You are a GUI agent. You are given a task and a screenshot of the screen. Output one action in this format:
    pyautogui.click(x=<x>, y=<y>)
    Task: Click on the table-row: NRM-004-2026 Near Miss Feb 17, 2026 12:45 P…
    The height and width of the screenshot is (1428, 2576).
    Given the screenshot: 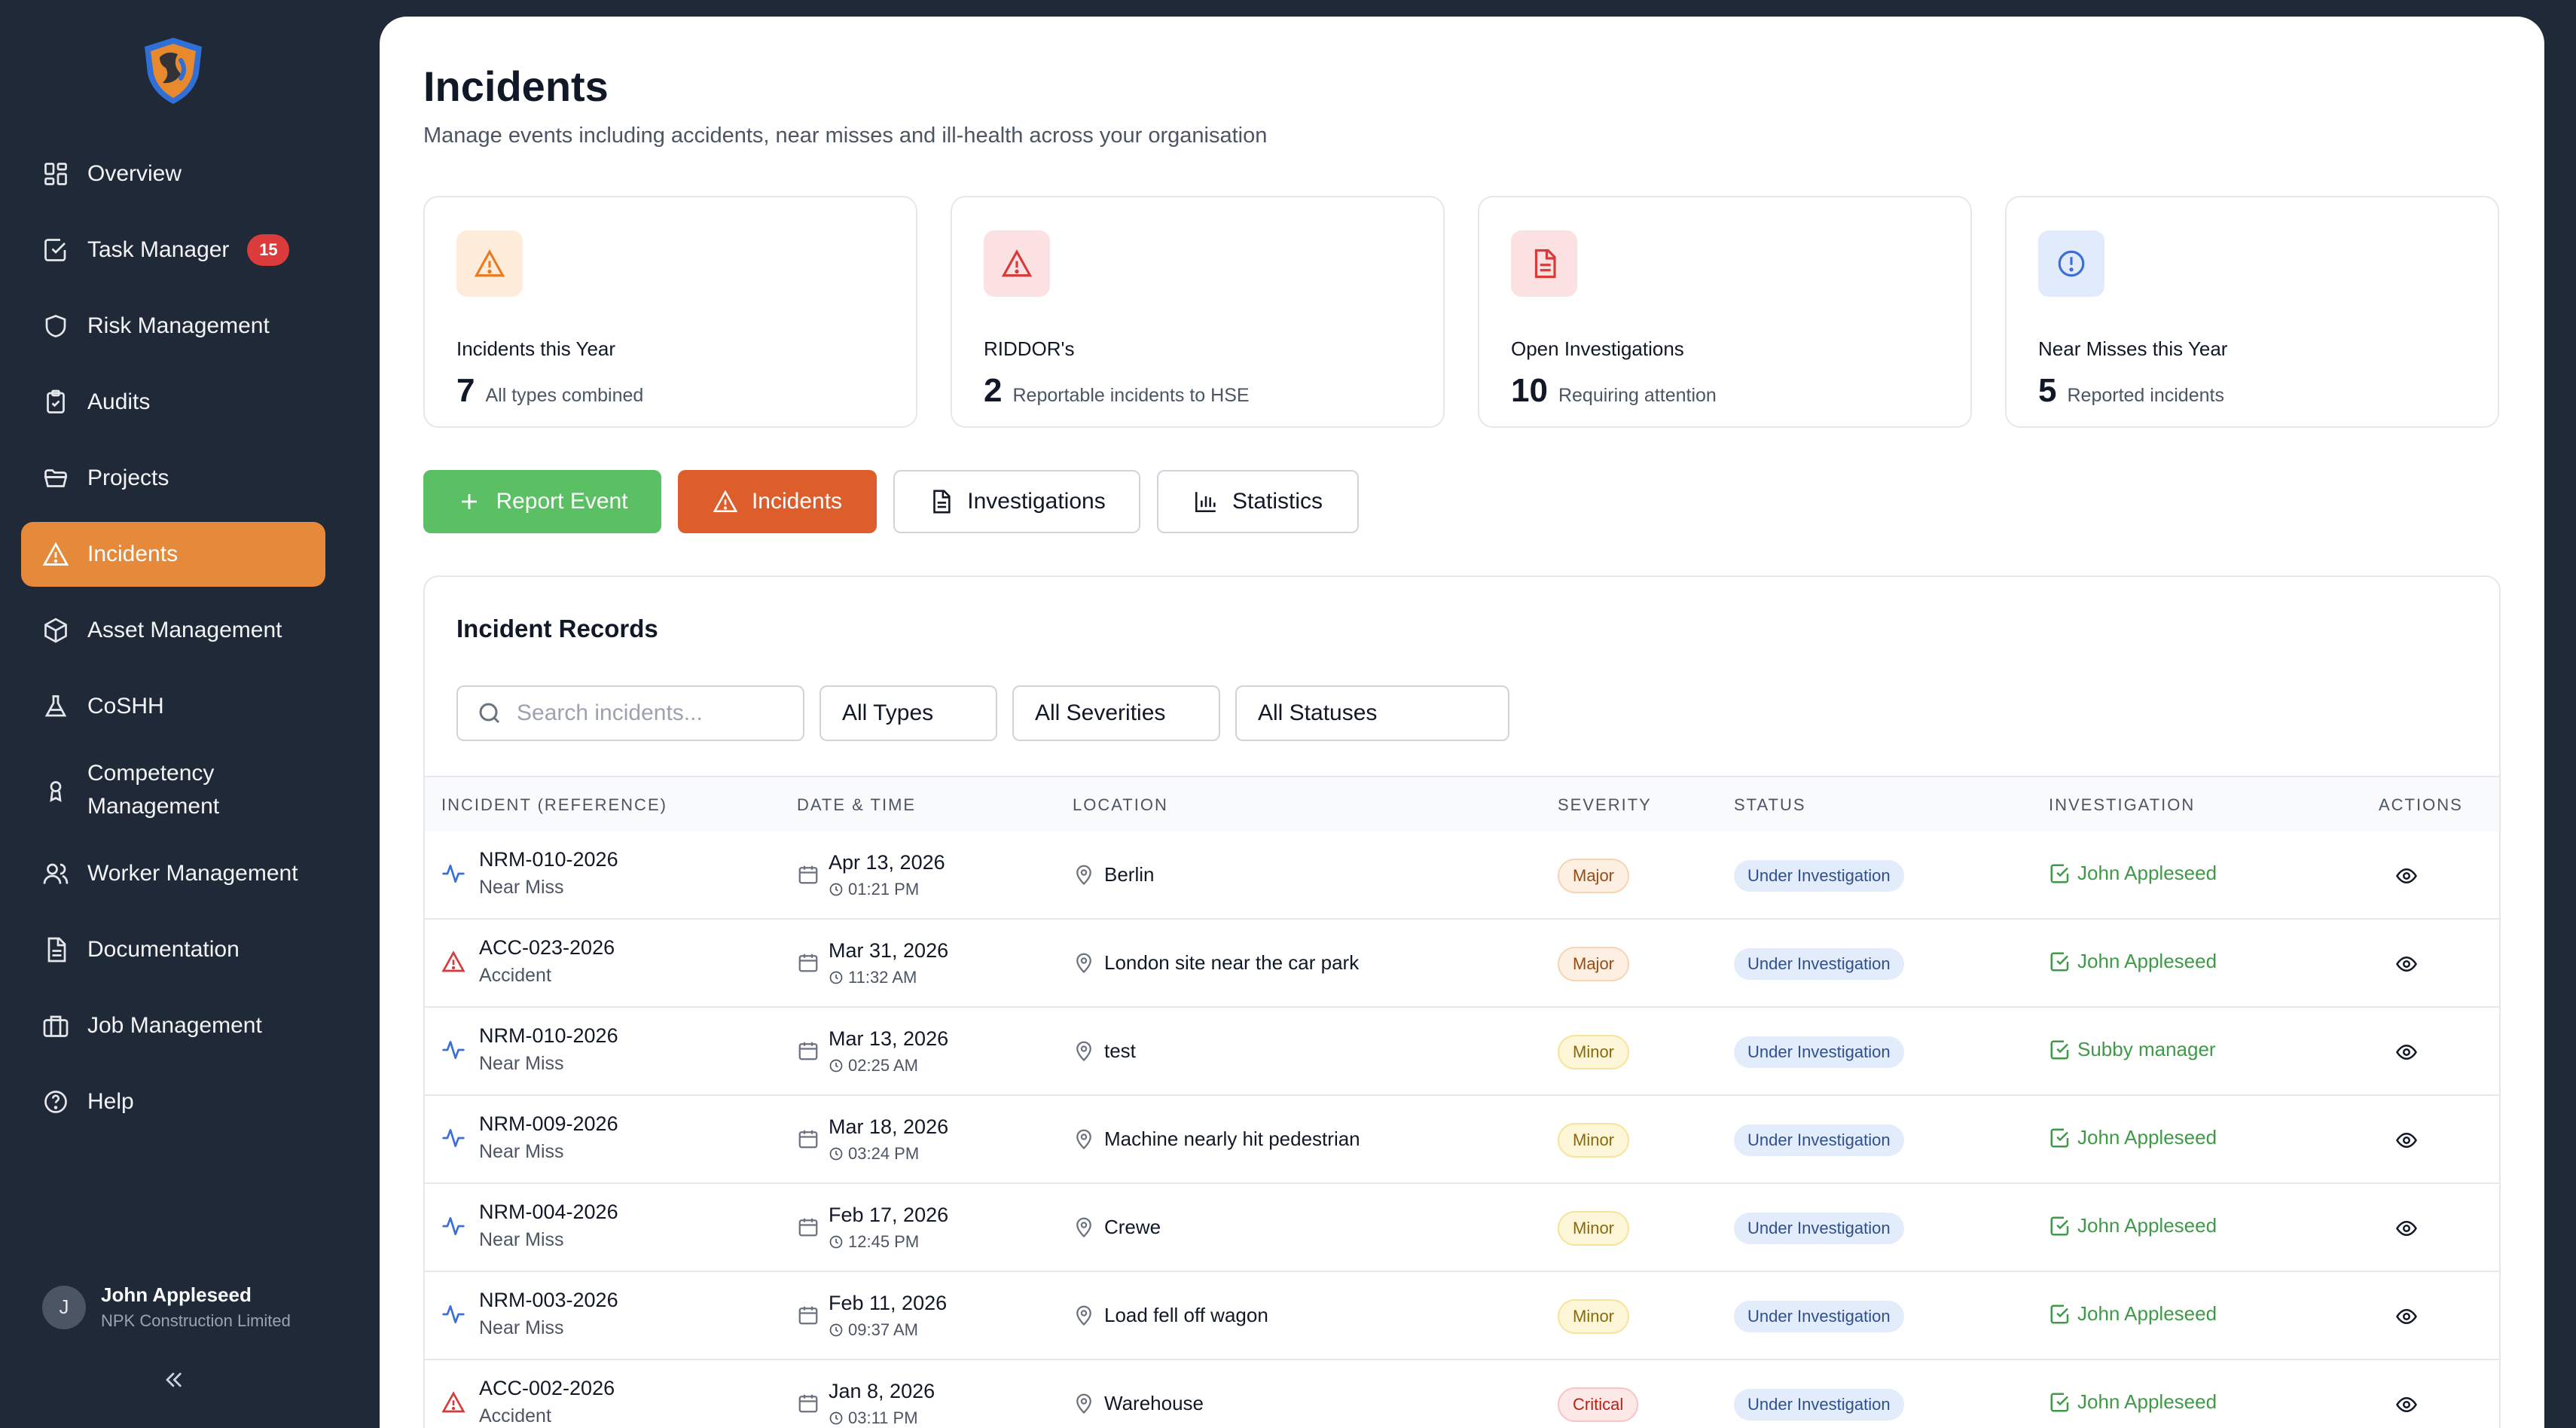 What is the action you would take?
    pyautogui.click(x=1462, y=1228)
    